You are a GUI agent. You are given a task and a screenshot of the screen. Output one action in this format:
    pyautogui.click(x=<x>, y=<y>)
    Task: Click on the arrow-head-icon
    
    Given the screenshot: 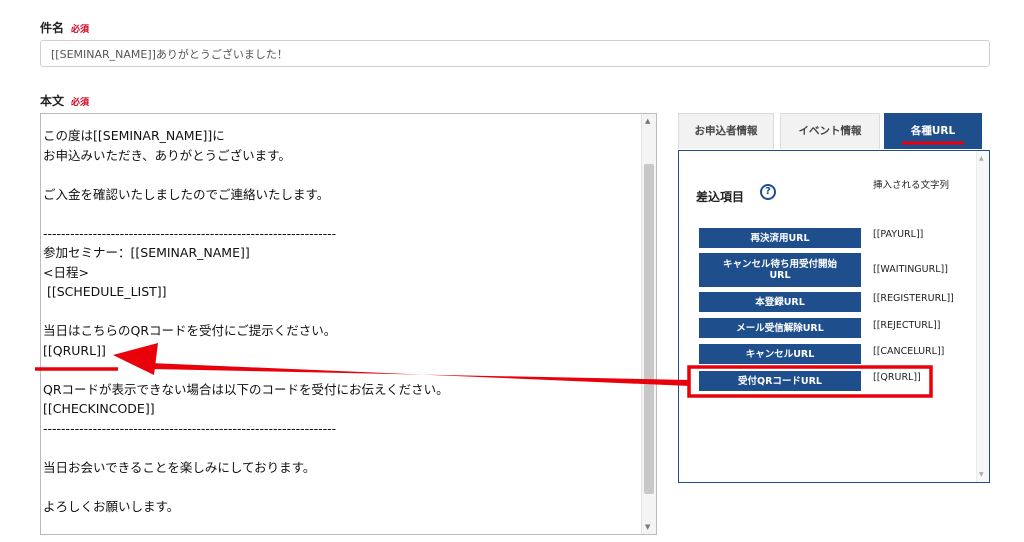 What is the action you would take?
    pyautogui.click(x=135, y=359)
    